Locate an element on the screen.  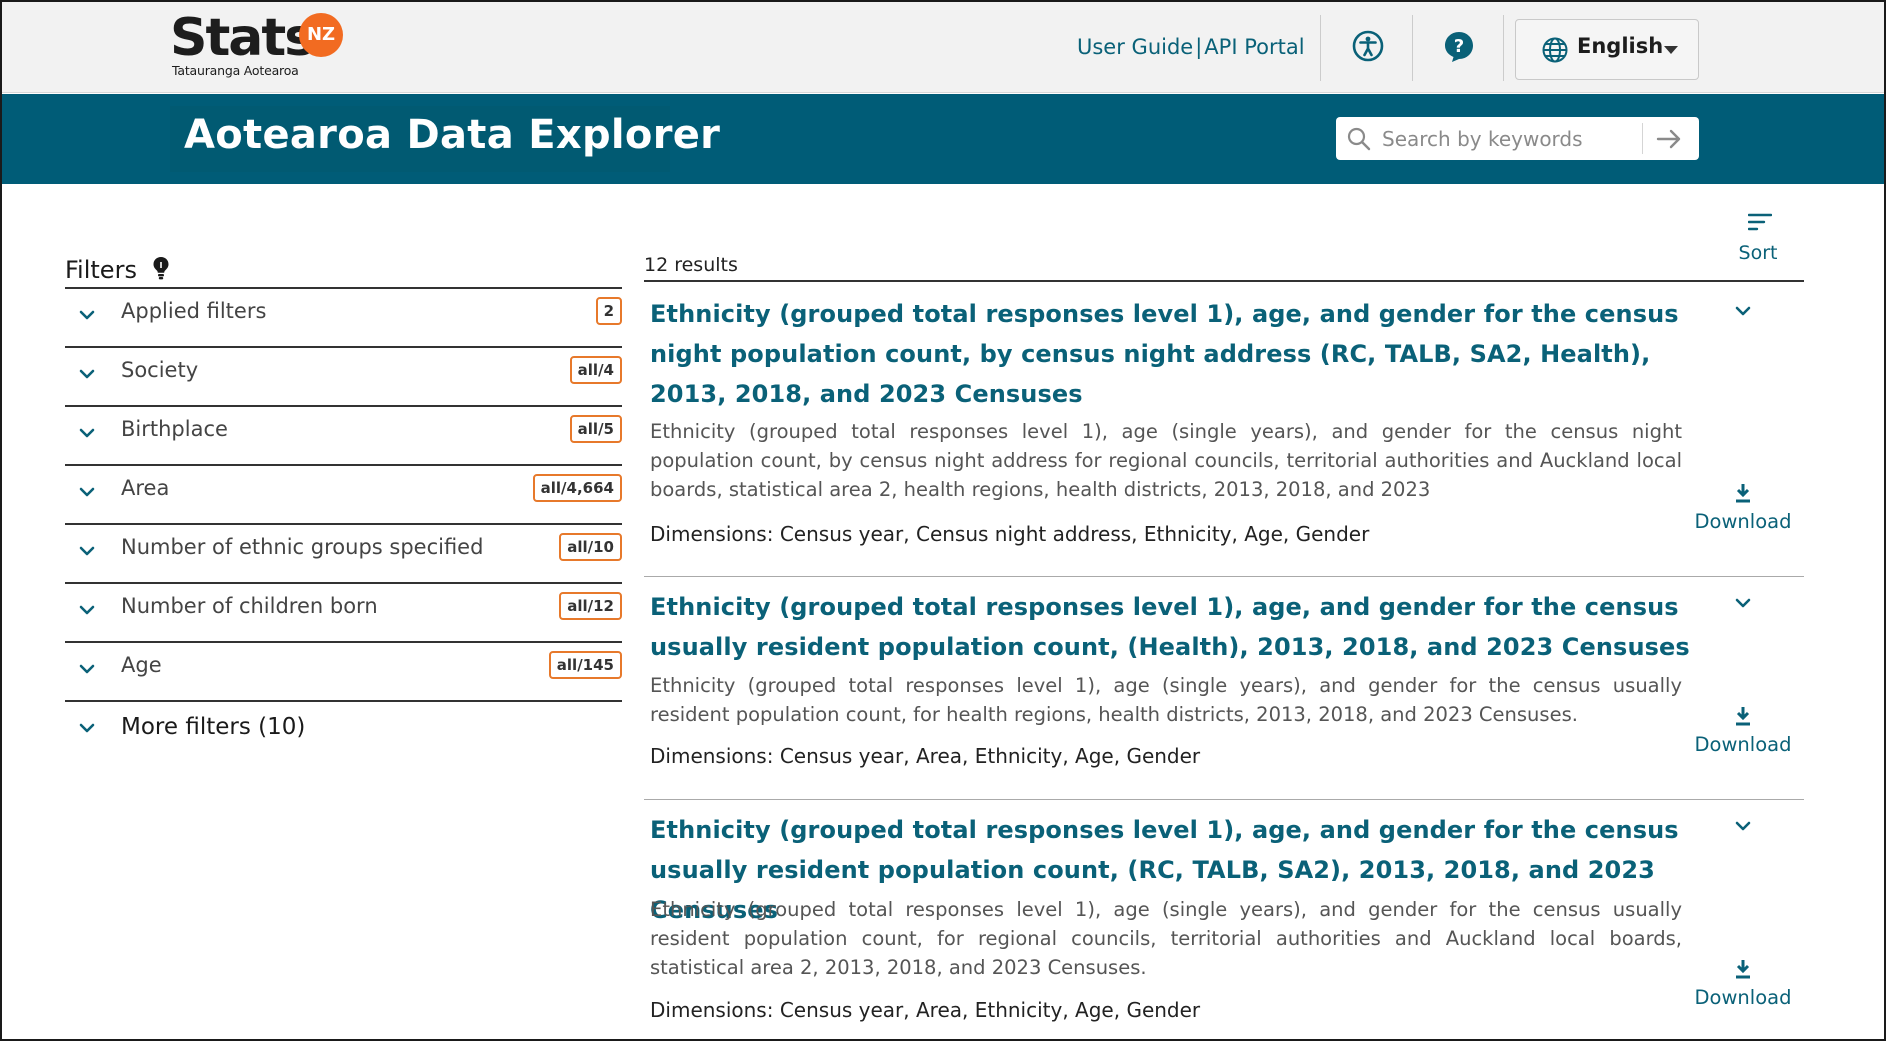
filter-count-badge: all/10 is located at coordinates (590, 547).